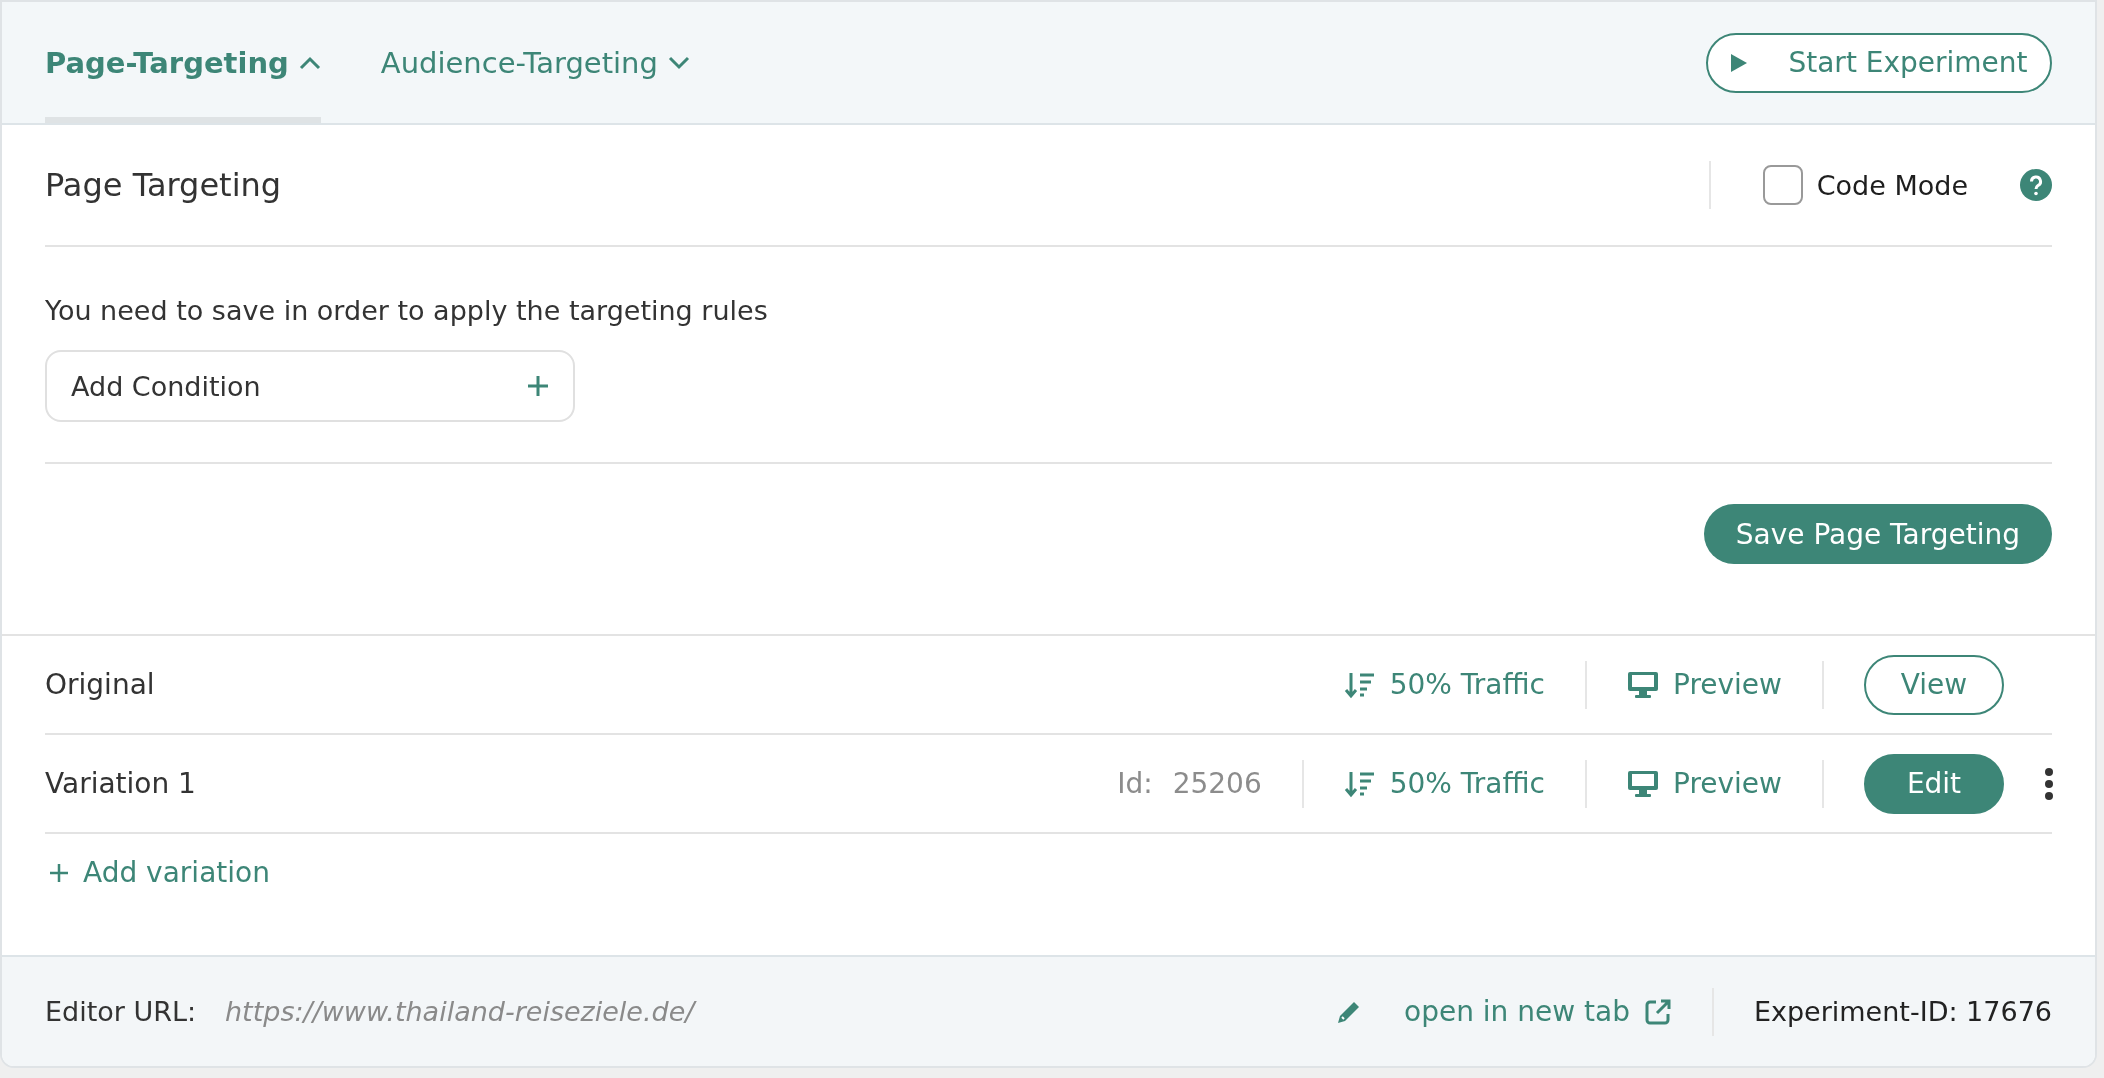 This screenshot has width=2104, height=1078. Describe the element at coordinates (678, 62) in the screenshot. I see `chevron-down-icon` at that location.